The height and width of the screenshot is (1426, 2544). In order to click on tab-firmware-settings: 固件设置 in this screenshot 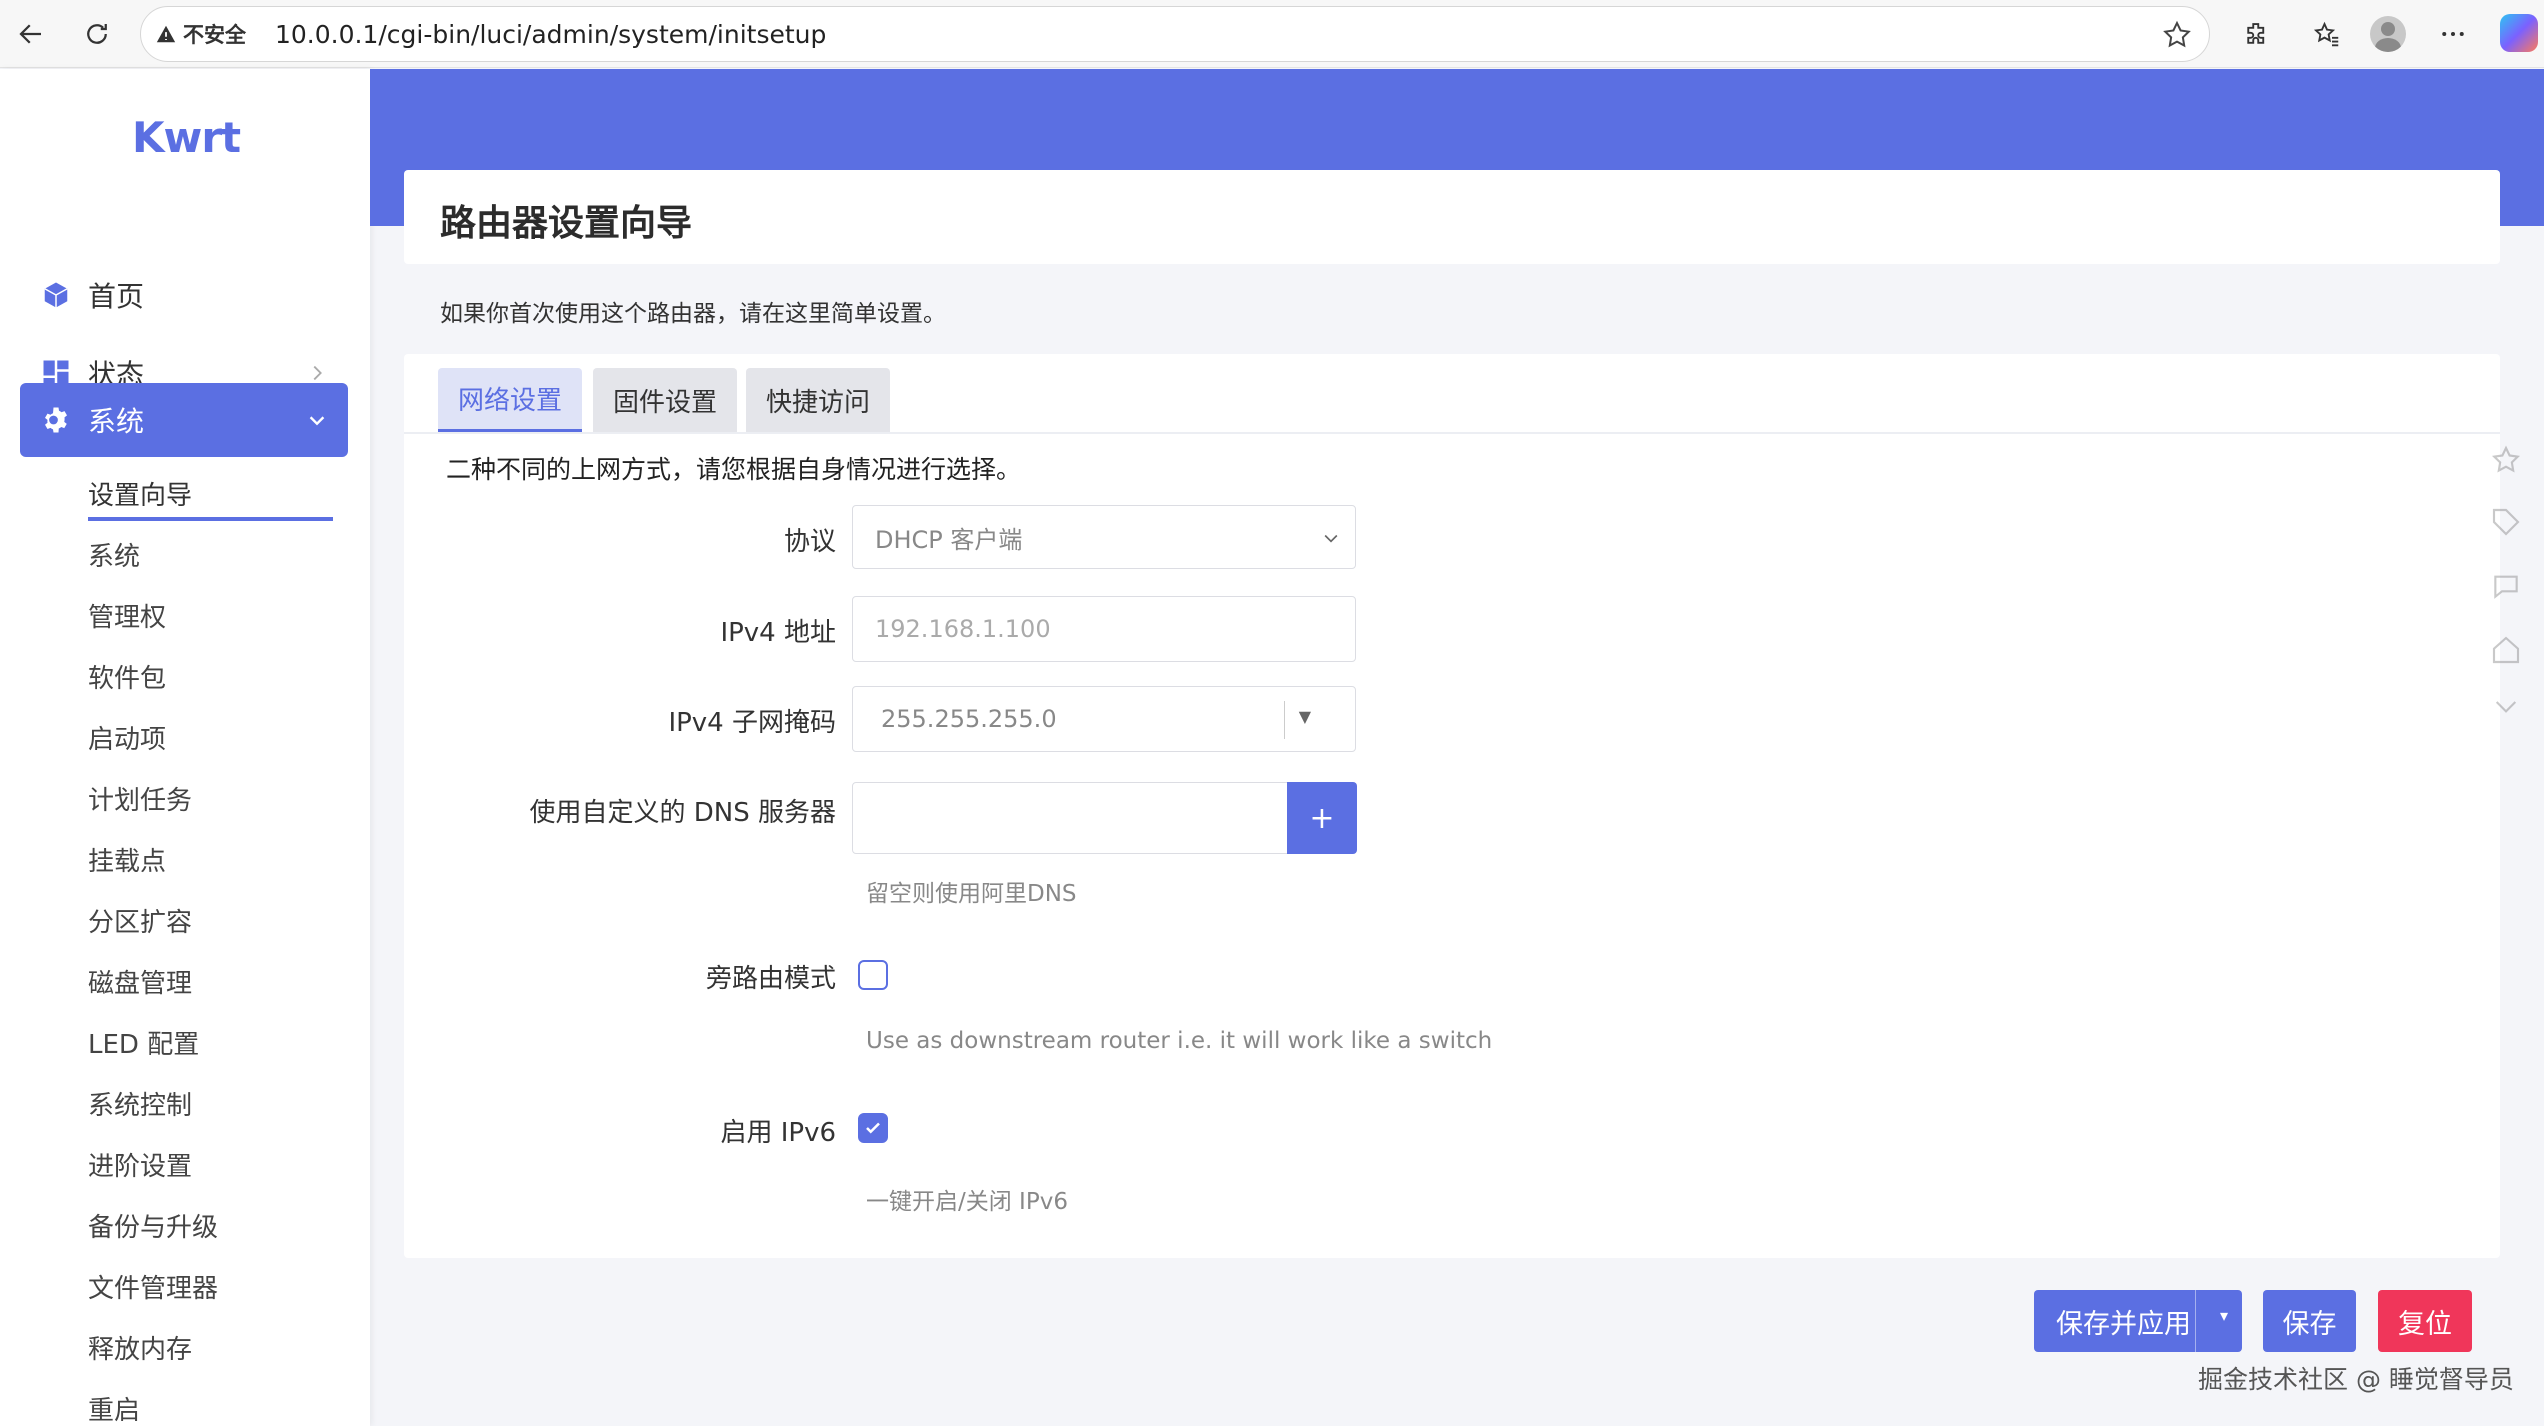, I will do `click(665, 400)`.